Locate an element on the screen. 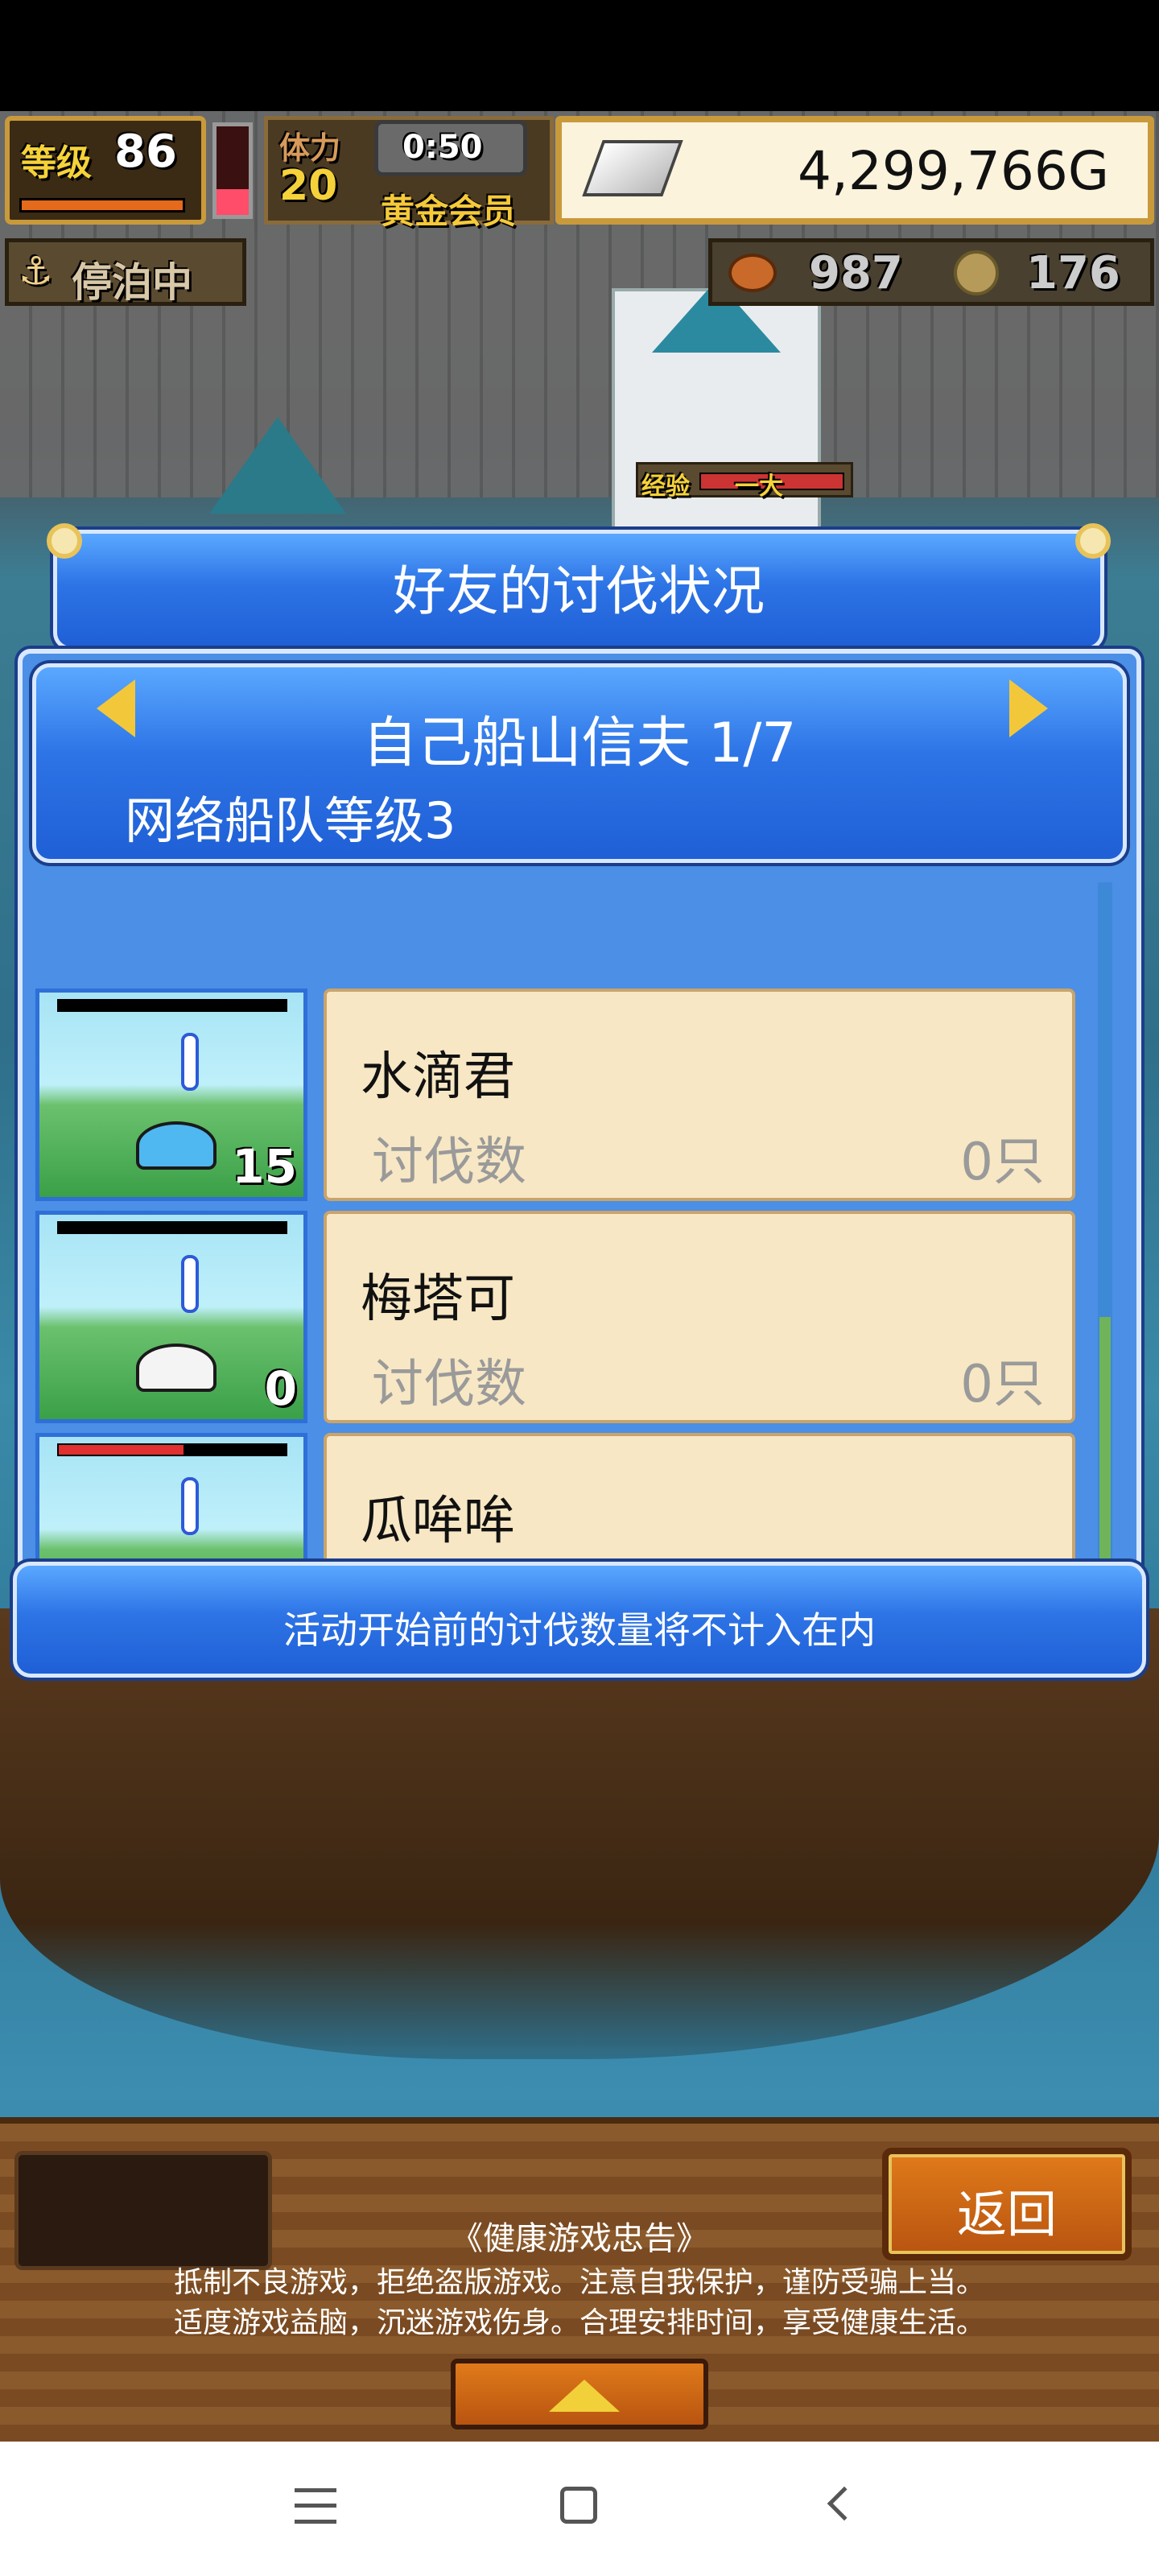 The image size is (1159, 2576). resources-bar: 987 176 is located at coordinates (931, 272).